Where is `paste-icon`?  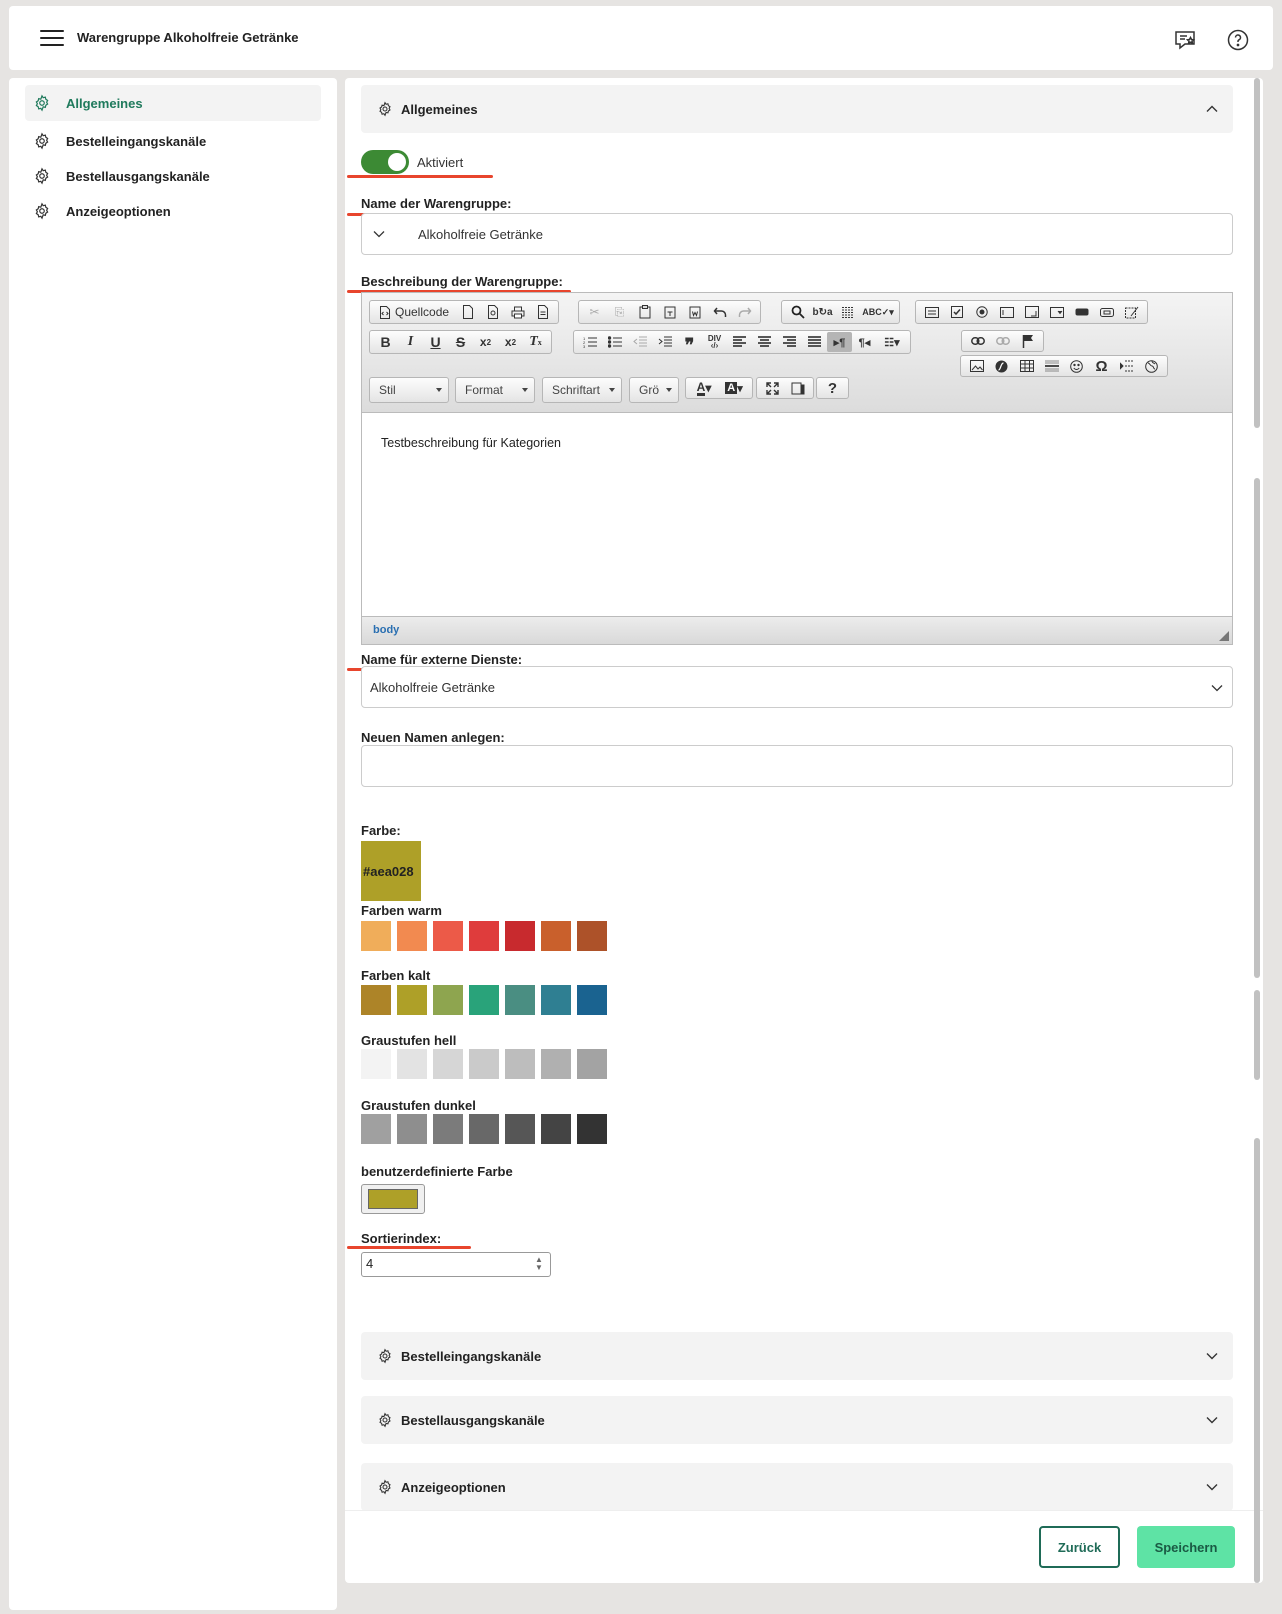
paste-icon is located at coordinates (644, 312).